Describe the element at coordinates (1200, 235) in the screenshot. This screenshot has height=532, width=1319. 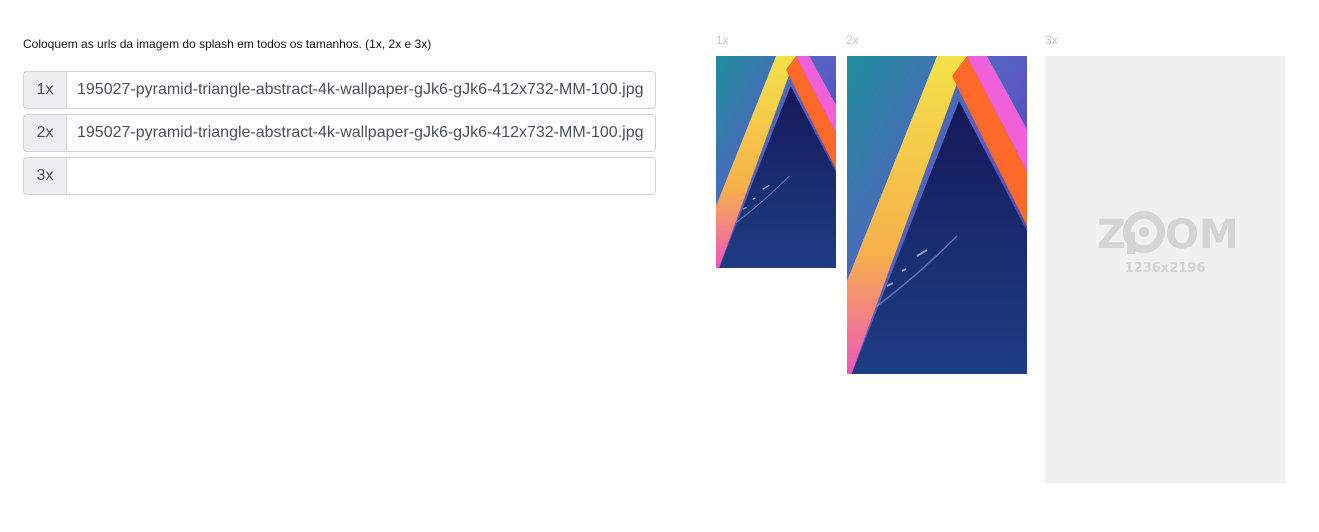
I see `zoom-logo-om: OM` at that location.